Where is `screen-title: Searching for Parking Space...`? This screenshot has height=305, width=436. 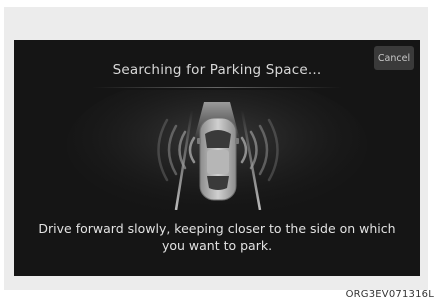
screen-title: Searching for Parking Space... is located at coordinates (217, 70).